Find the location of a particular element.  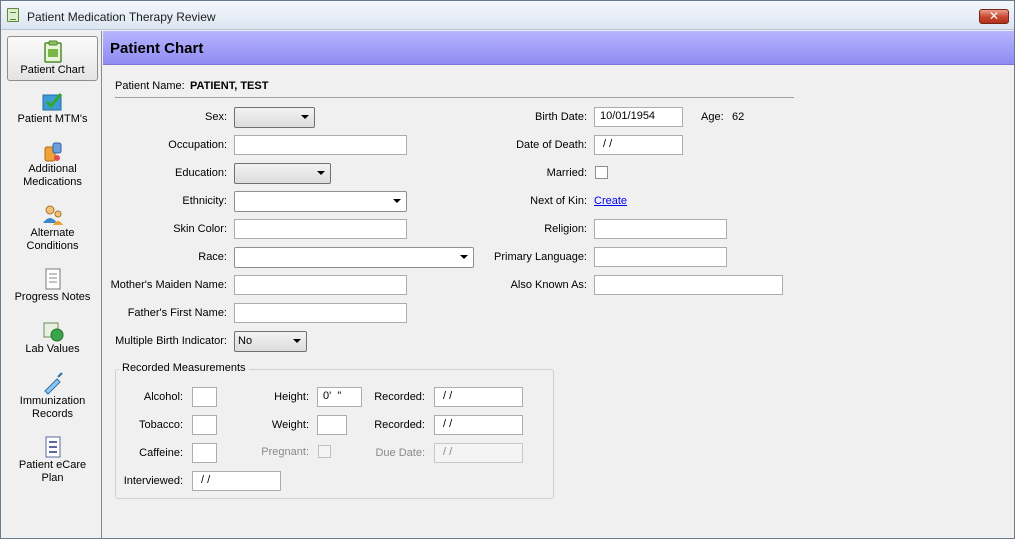

height-recorded-field: / / is located at coordinates (478, 397).